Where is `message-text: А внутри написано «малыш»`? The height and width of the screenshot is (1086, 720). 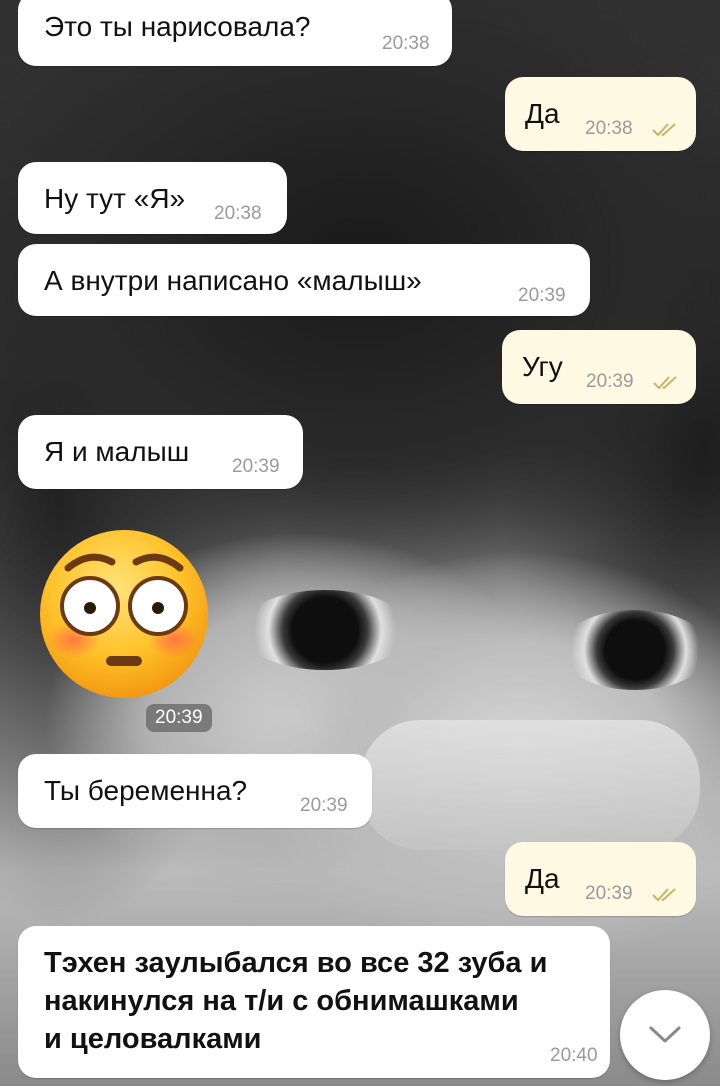 message-text: А внутри написано «малыш» is located at coordinates (233, 280).